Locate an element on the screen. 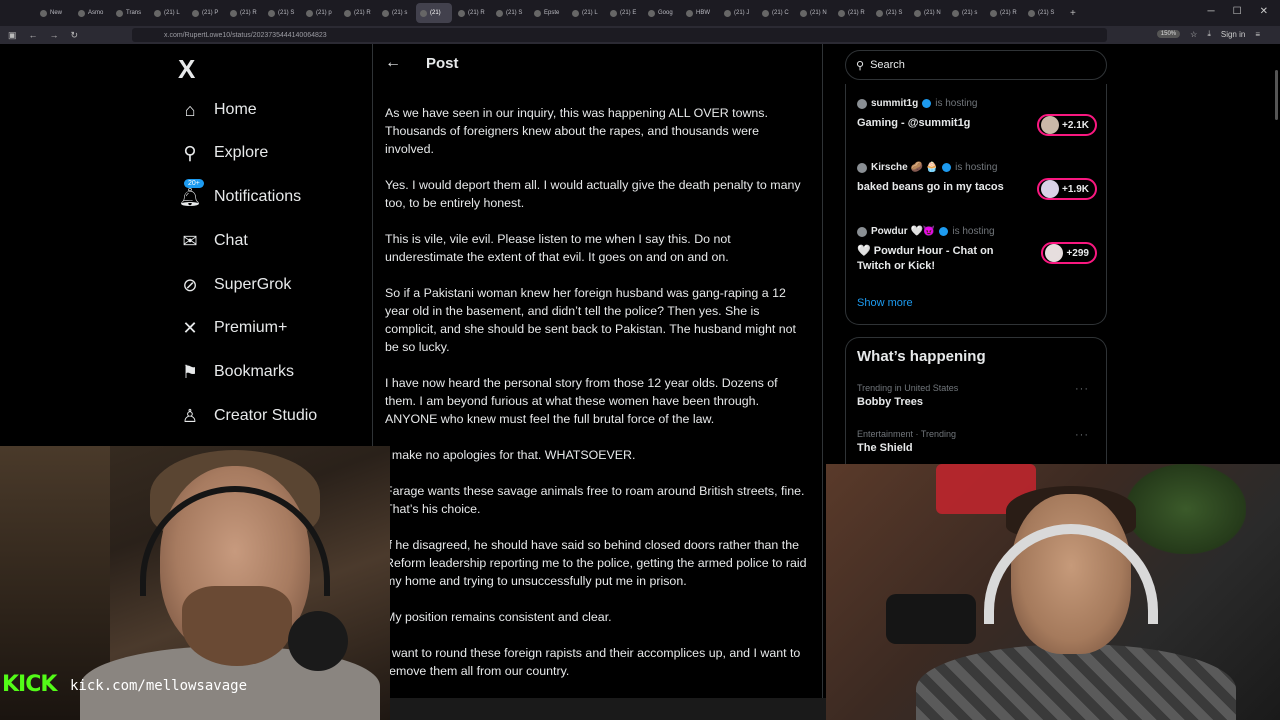  browser-tab: (21) is located at coordinates (434, 13).